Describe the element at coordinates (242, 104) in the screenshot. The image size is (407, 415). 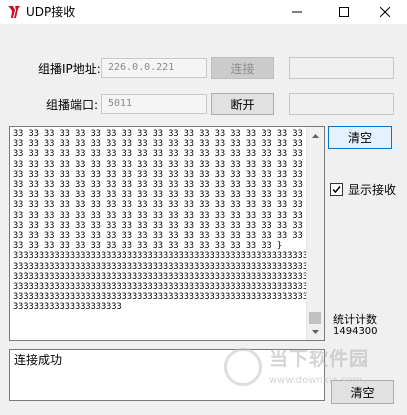
I see `disconnect-button: 断开` at that location.